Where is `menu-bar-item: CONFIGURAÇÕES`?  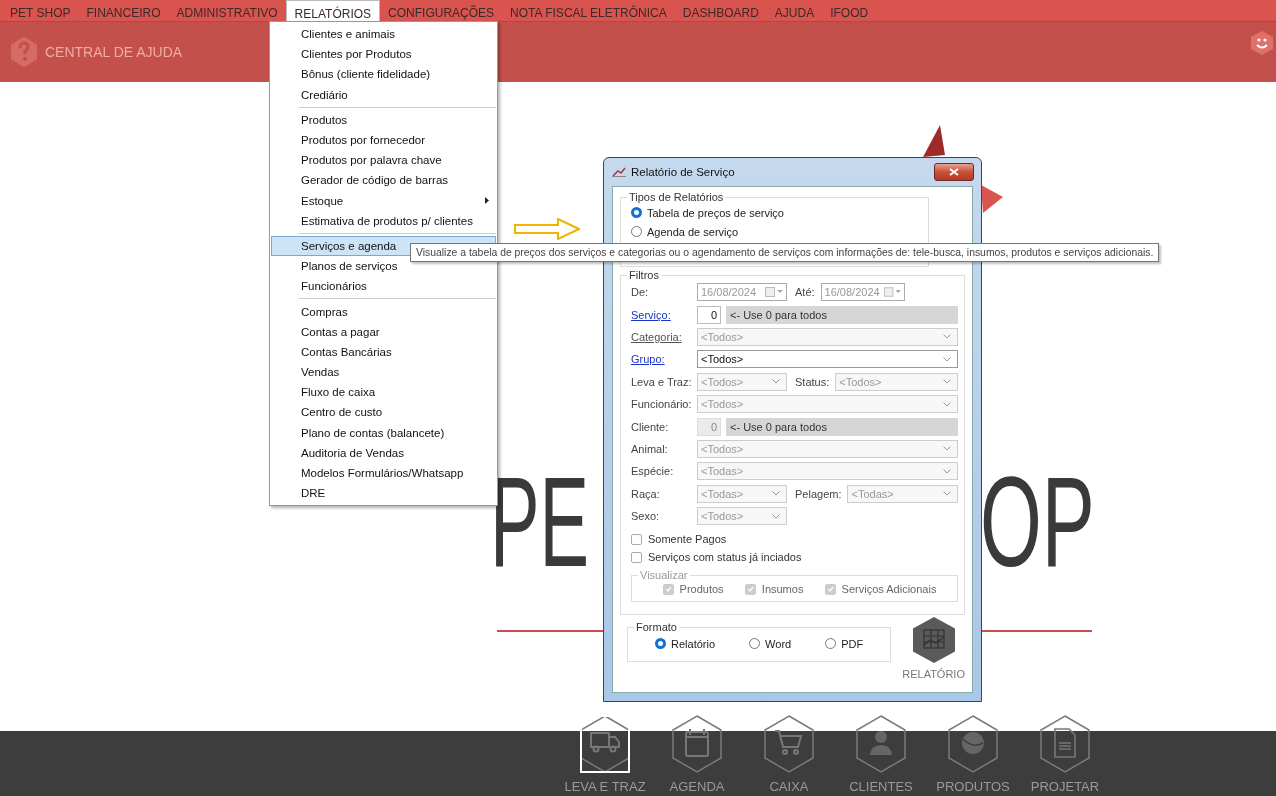
menu-bar-item: CONFIGURAÇÕES is located at coordinates (441, 10).